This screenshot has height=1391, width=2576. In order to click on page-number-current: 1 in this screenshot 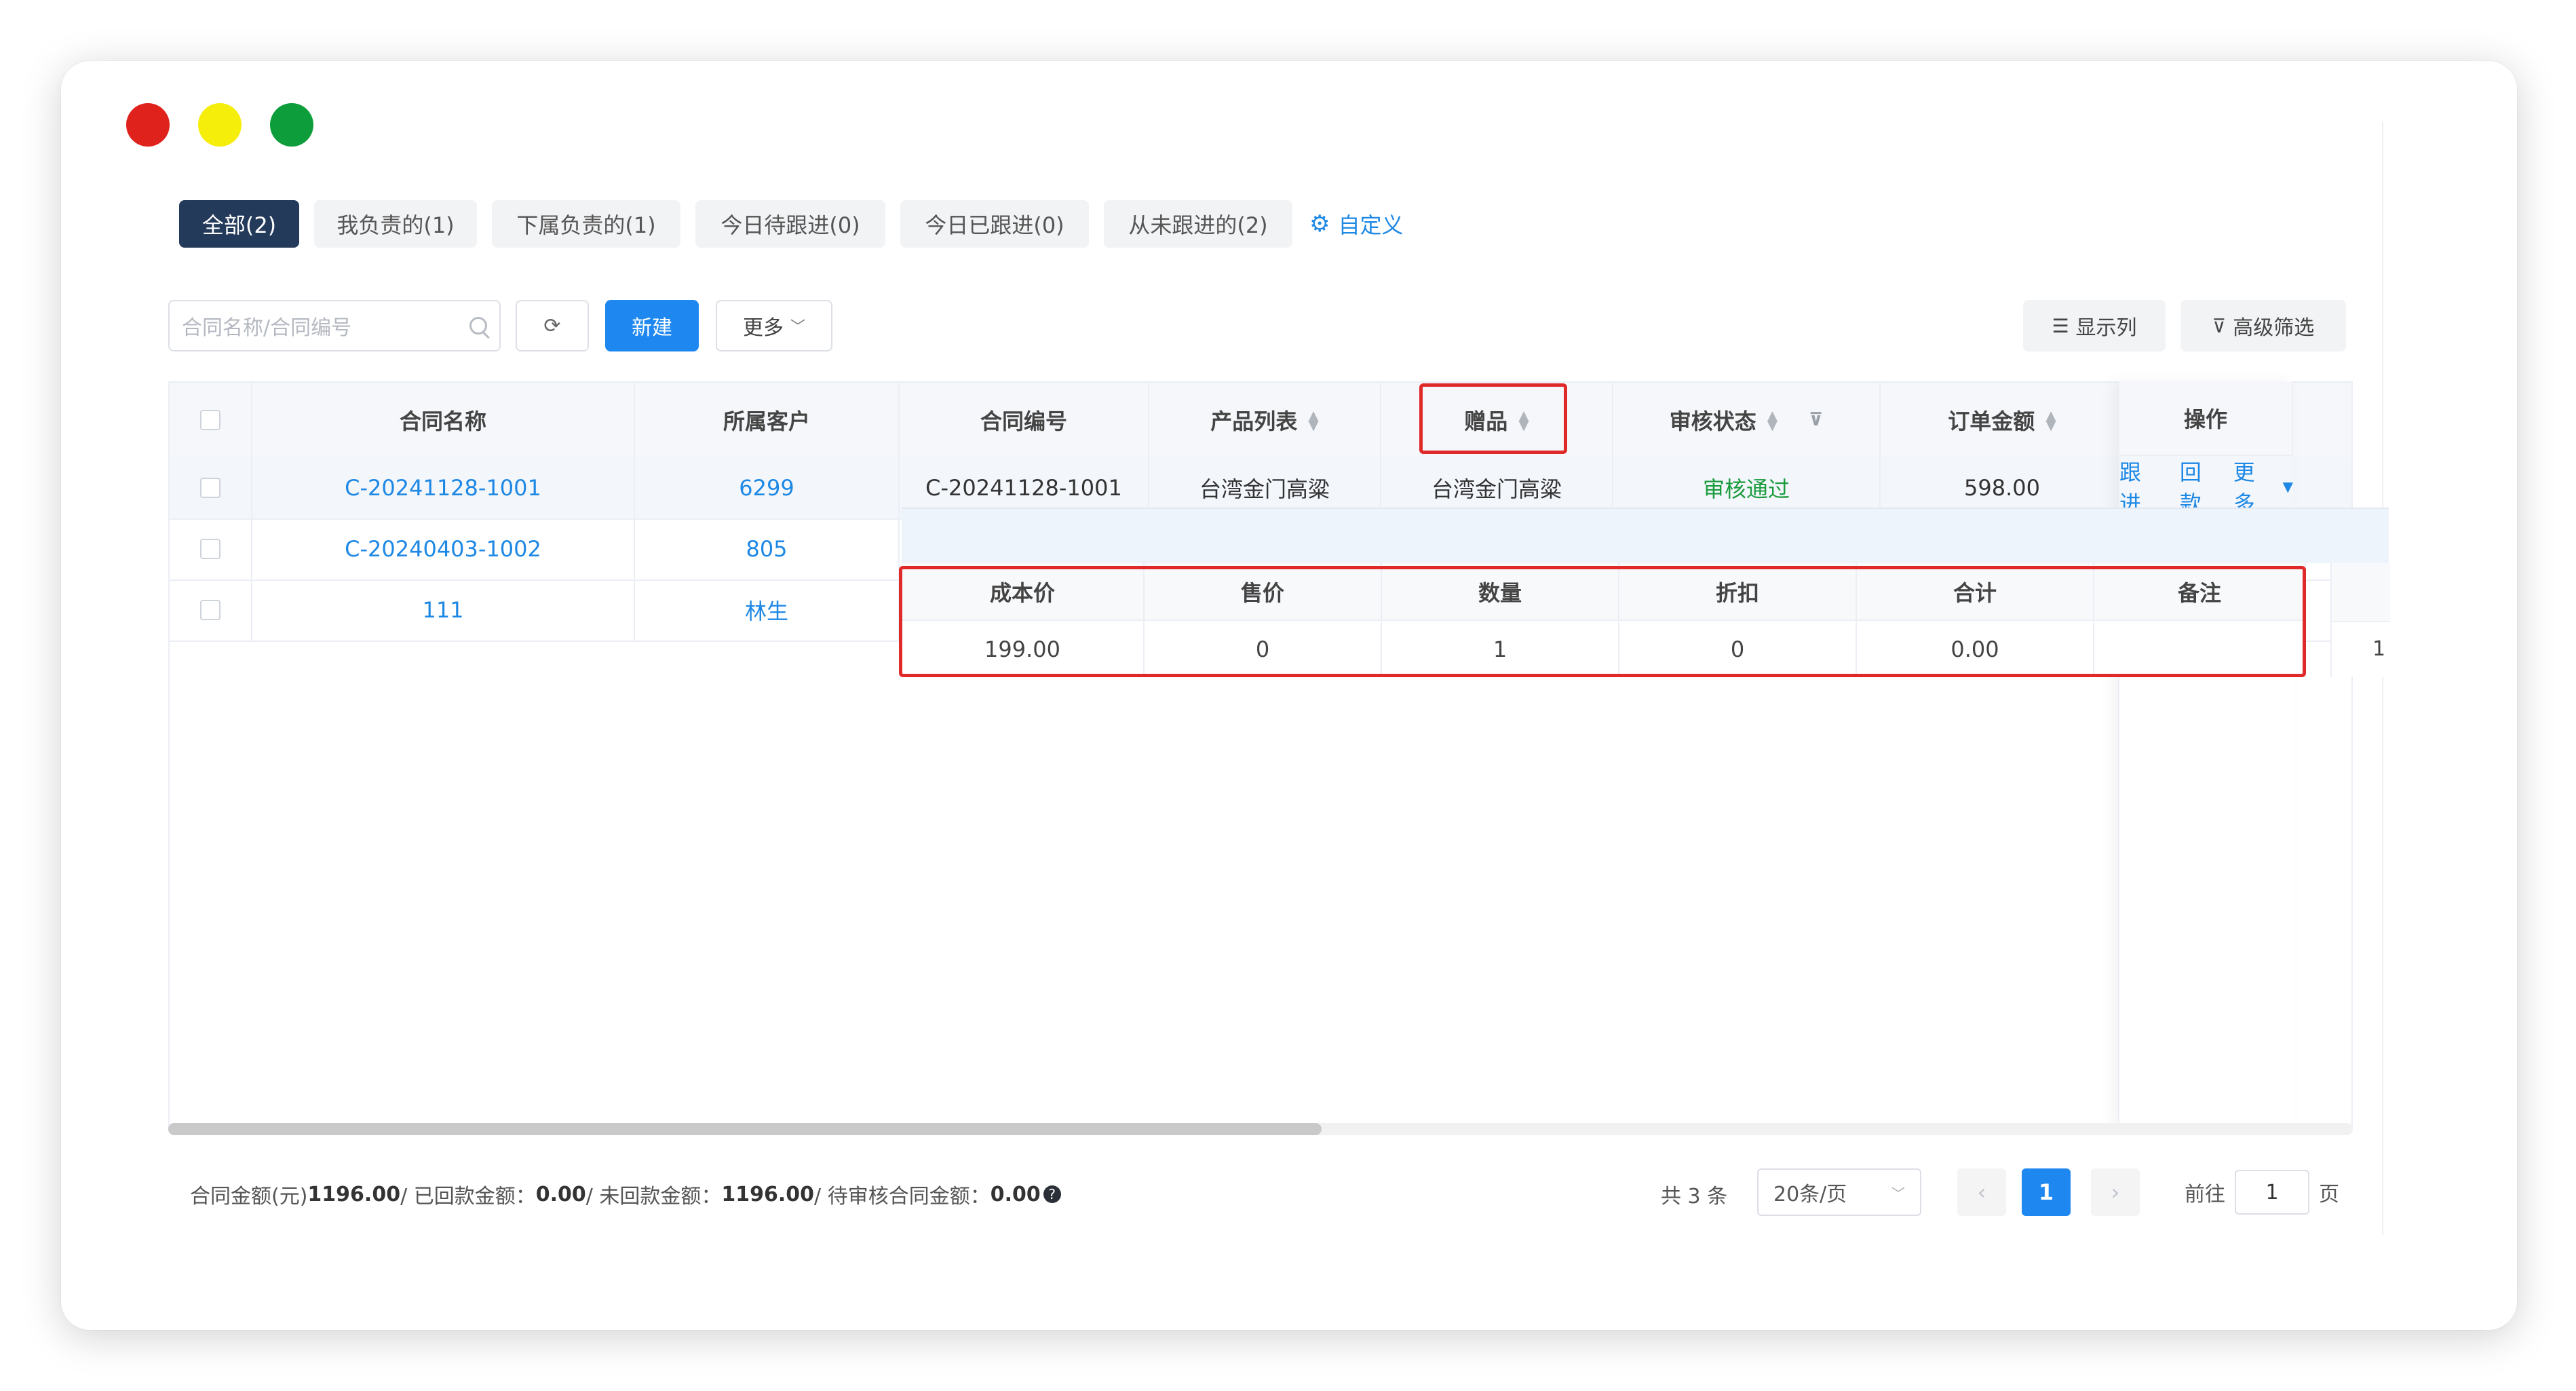, I will do `click(2046, 1192)`.